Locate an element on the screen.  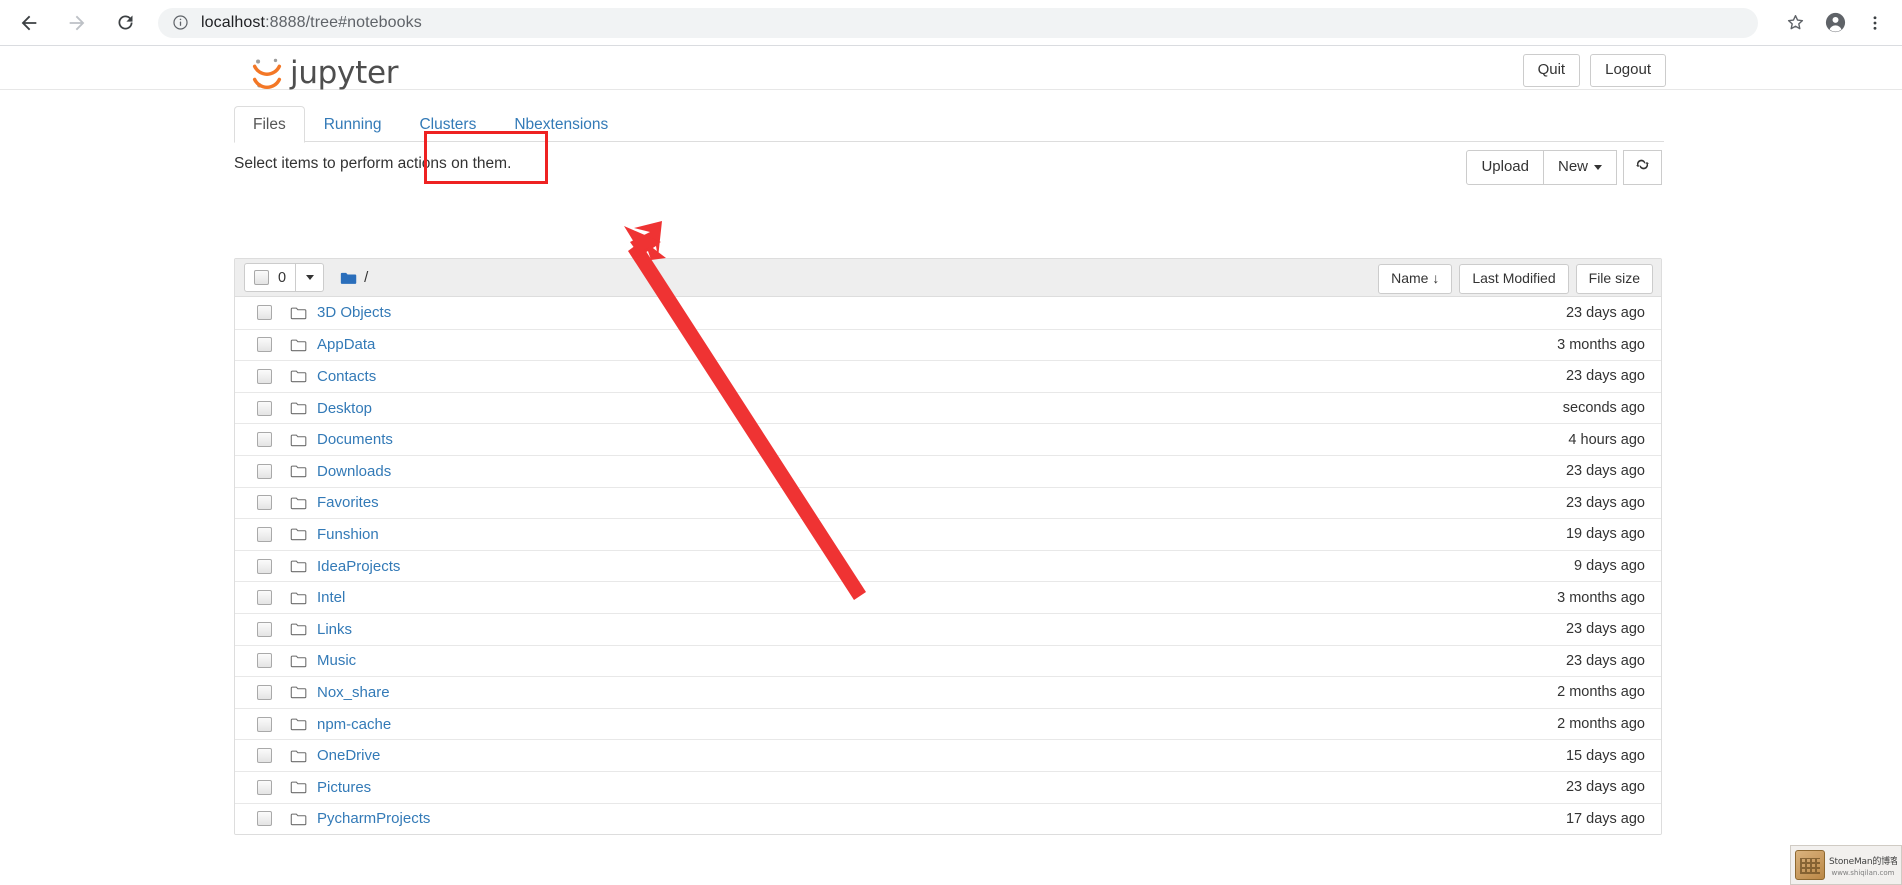
back-icon is located at coordinates (29, 23).